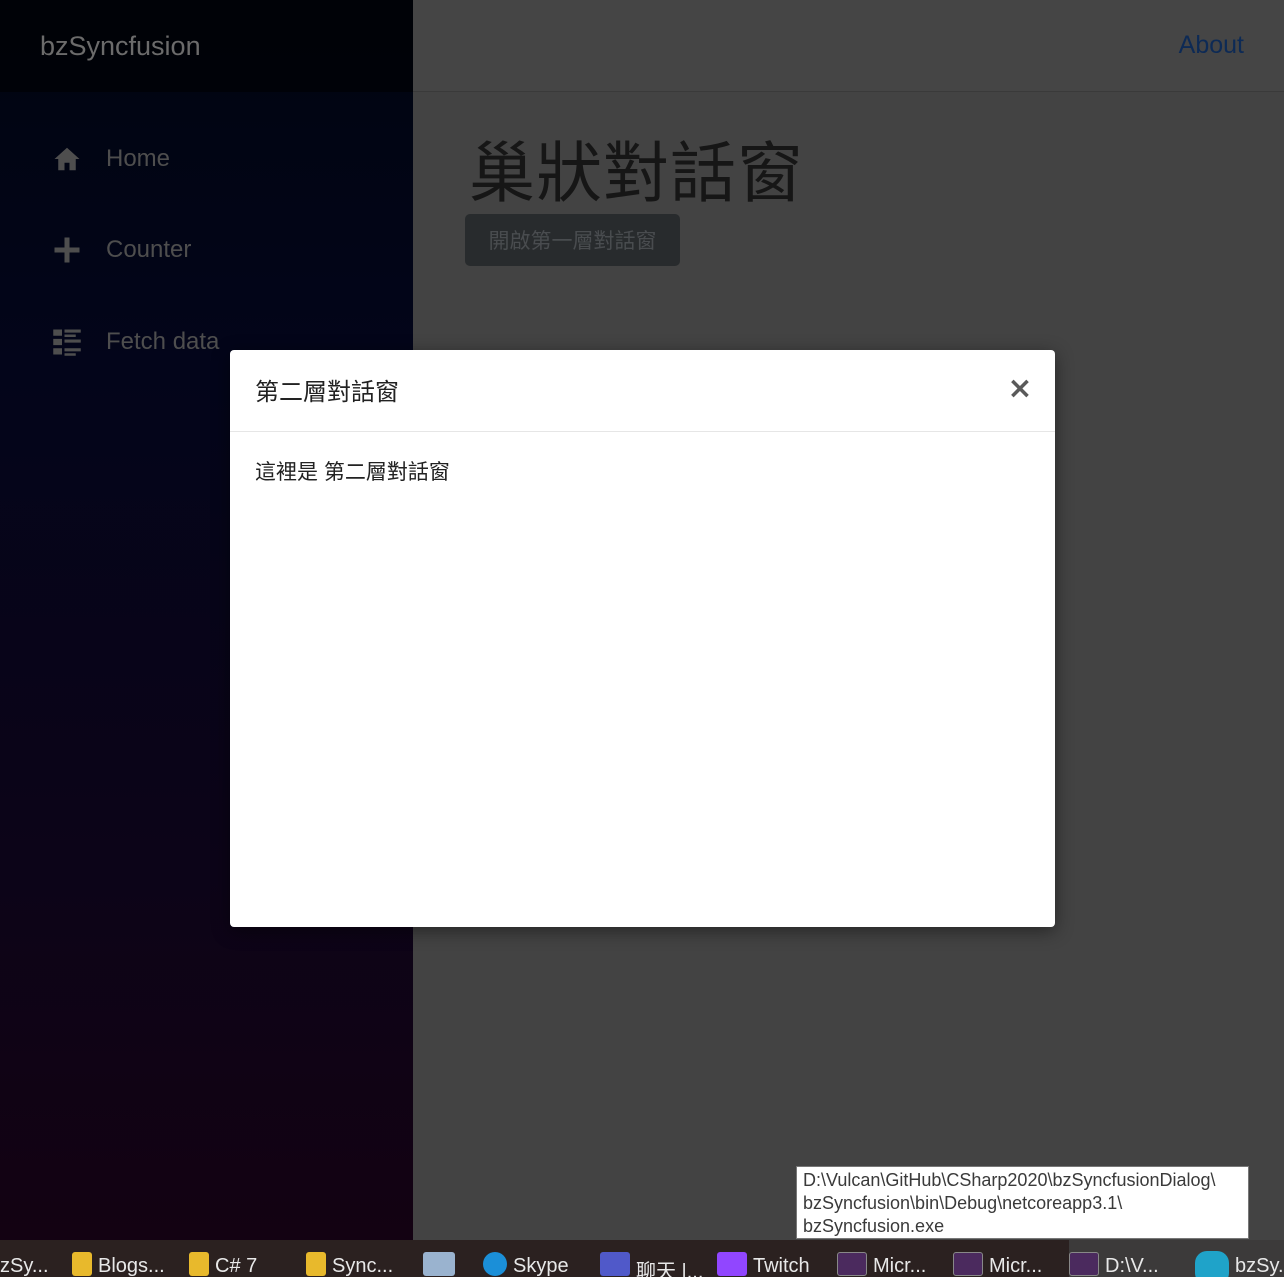 The height and width of the screenshot is (1277, 1284). I want to click on top-row: About, so click(848, 46).